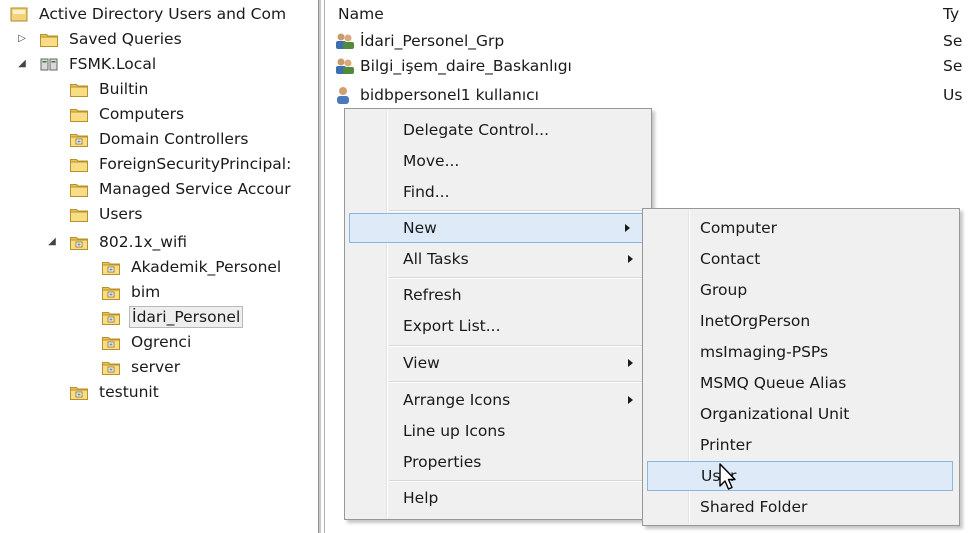 Image resolution: width=970 pixels, height=533 pixels. Describe the element at coordinates (192, 267) in the screenshot. I see `tree-item-akademik-personel: Akademik_Personel` at that location.